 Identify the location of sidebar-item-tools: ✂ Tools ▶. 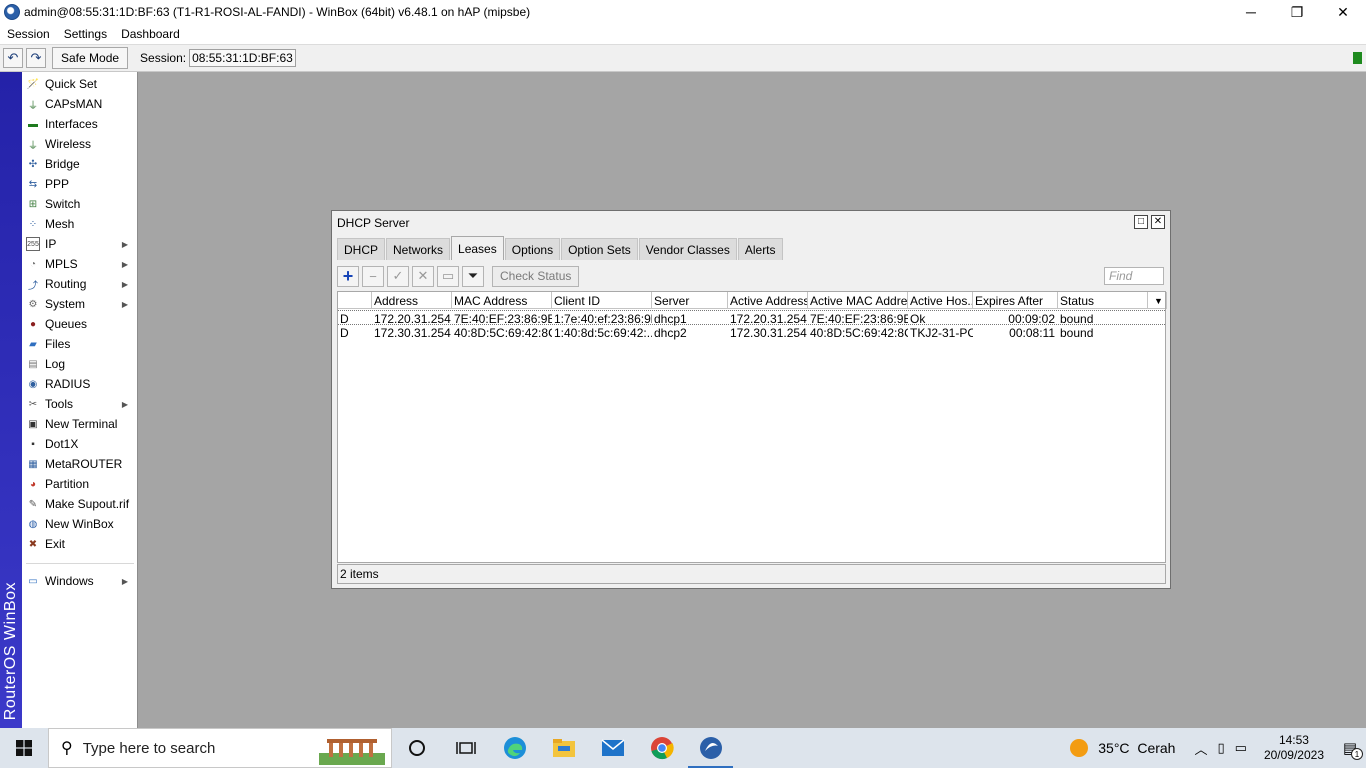
(79, 404).